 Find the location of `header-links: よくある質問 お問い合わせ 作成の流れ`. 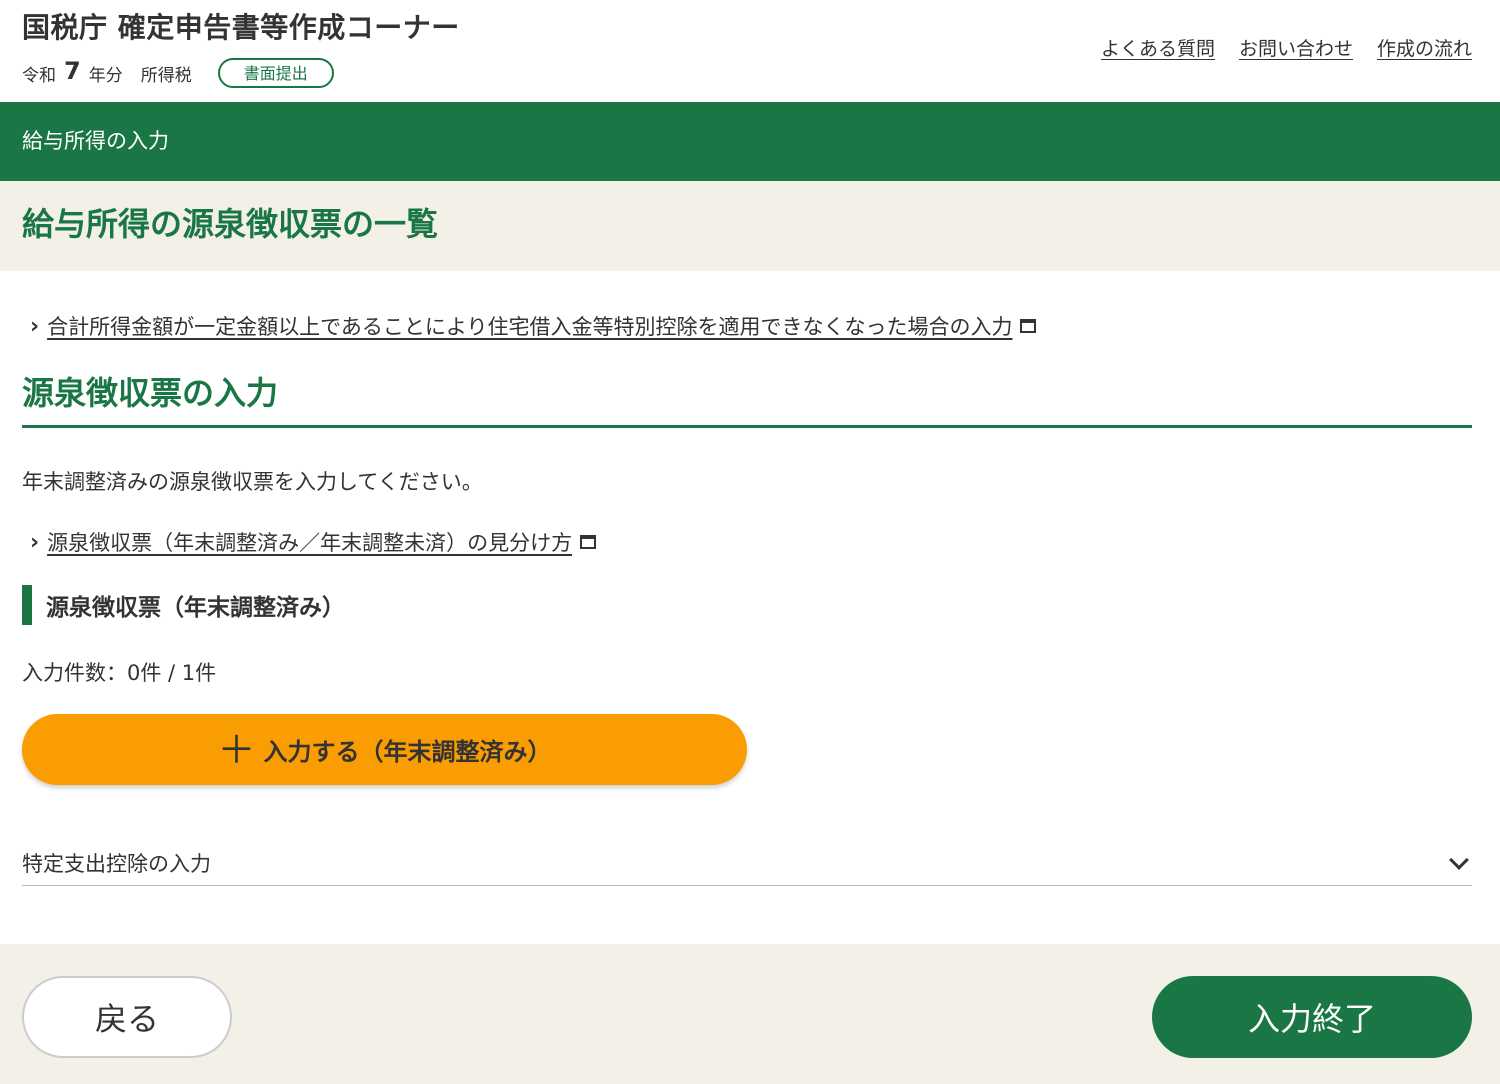

header-links: よくある質問 お問い合わせ 作成の流れ is located at coordinates (1286, 47).